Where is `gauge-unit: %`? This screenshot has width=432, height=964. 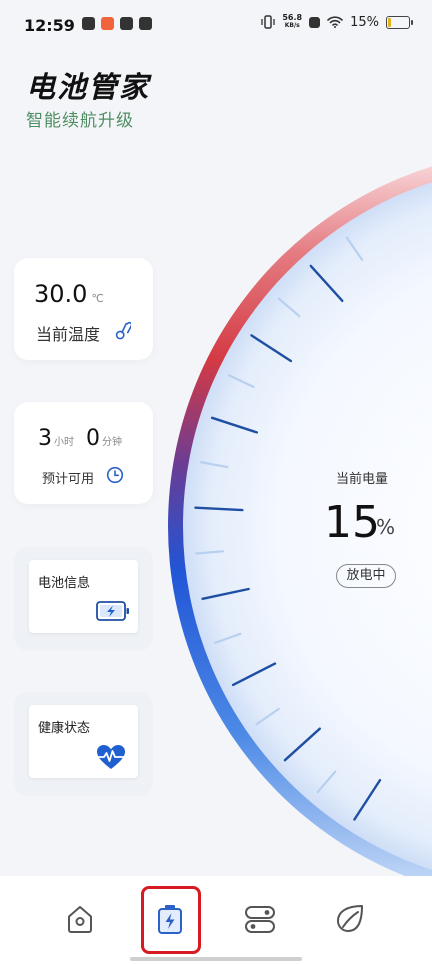 gauge-unit: % is located at coordinates (386, 527).